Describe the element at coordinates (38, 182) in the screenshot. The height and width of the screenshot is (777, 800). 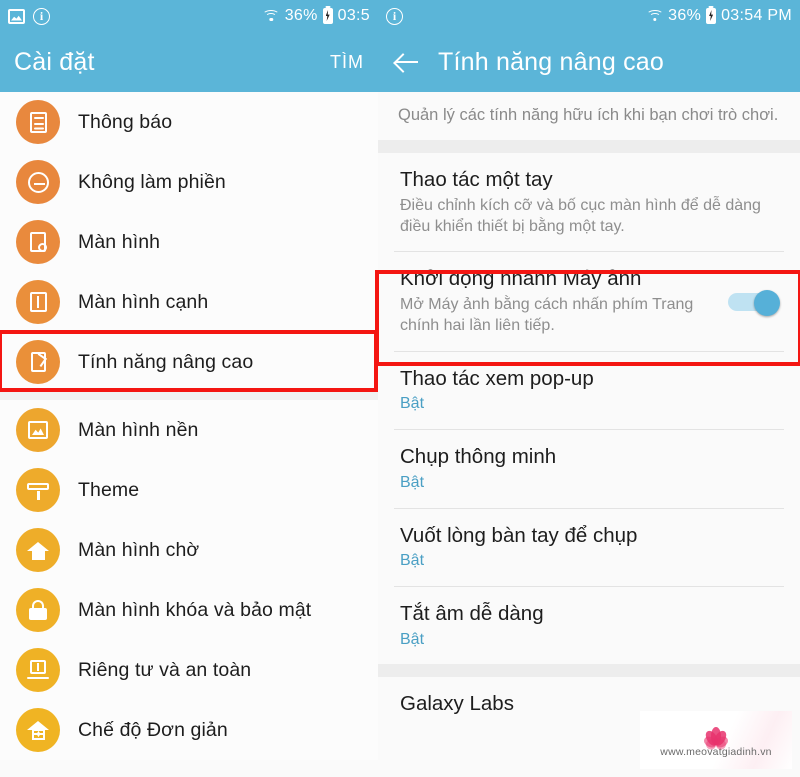
I see `do-not-disturb-icon` at that location.